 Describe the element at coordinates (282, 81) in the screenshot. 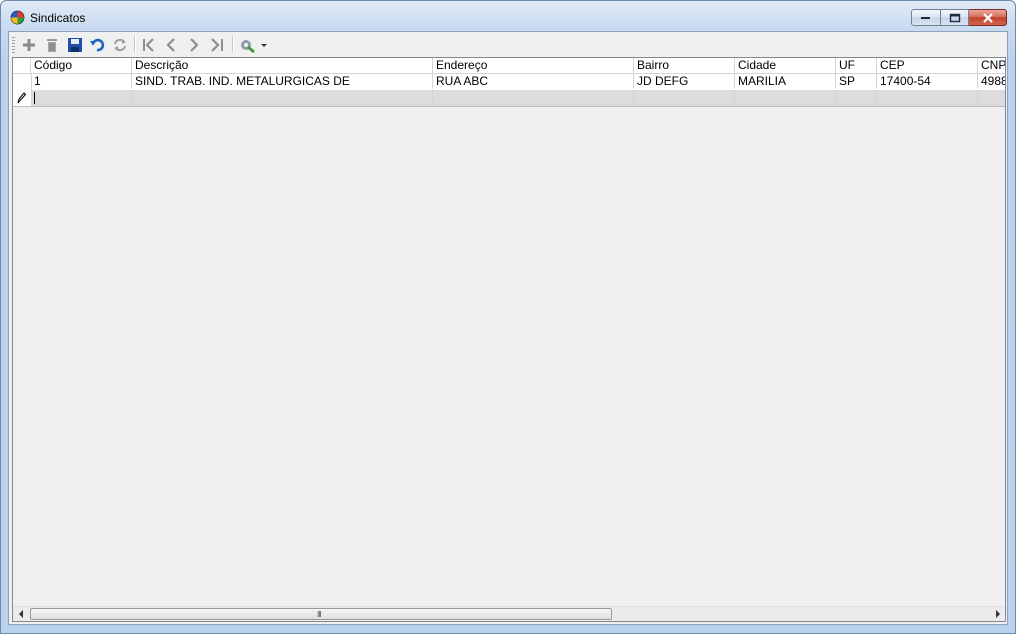

I see `cell-descricao: SIND. TRAB. IND. METALURGICAS DE` at that location.